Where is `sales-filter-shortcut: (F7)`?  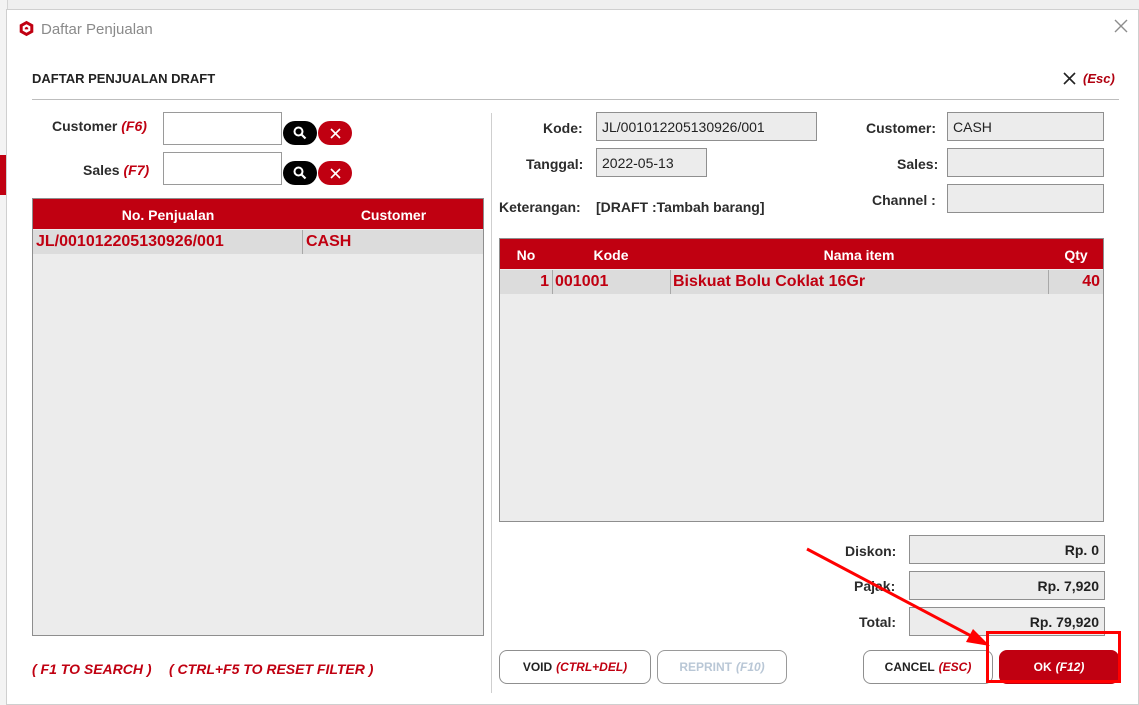 sales-filter-shortcut: (F7) is located at coordinates (136, 170).